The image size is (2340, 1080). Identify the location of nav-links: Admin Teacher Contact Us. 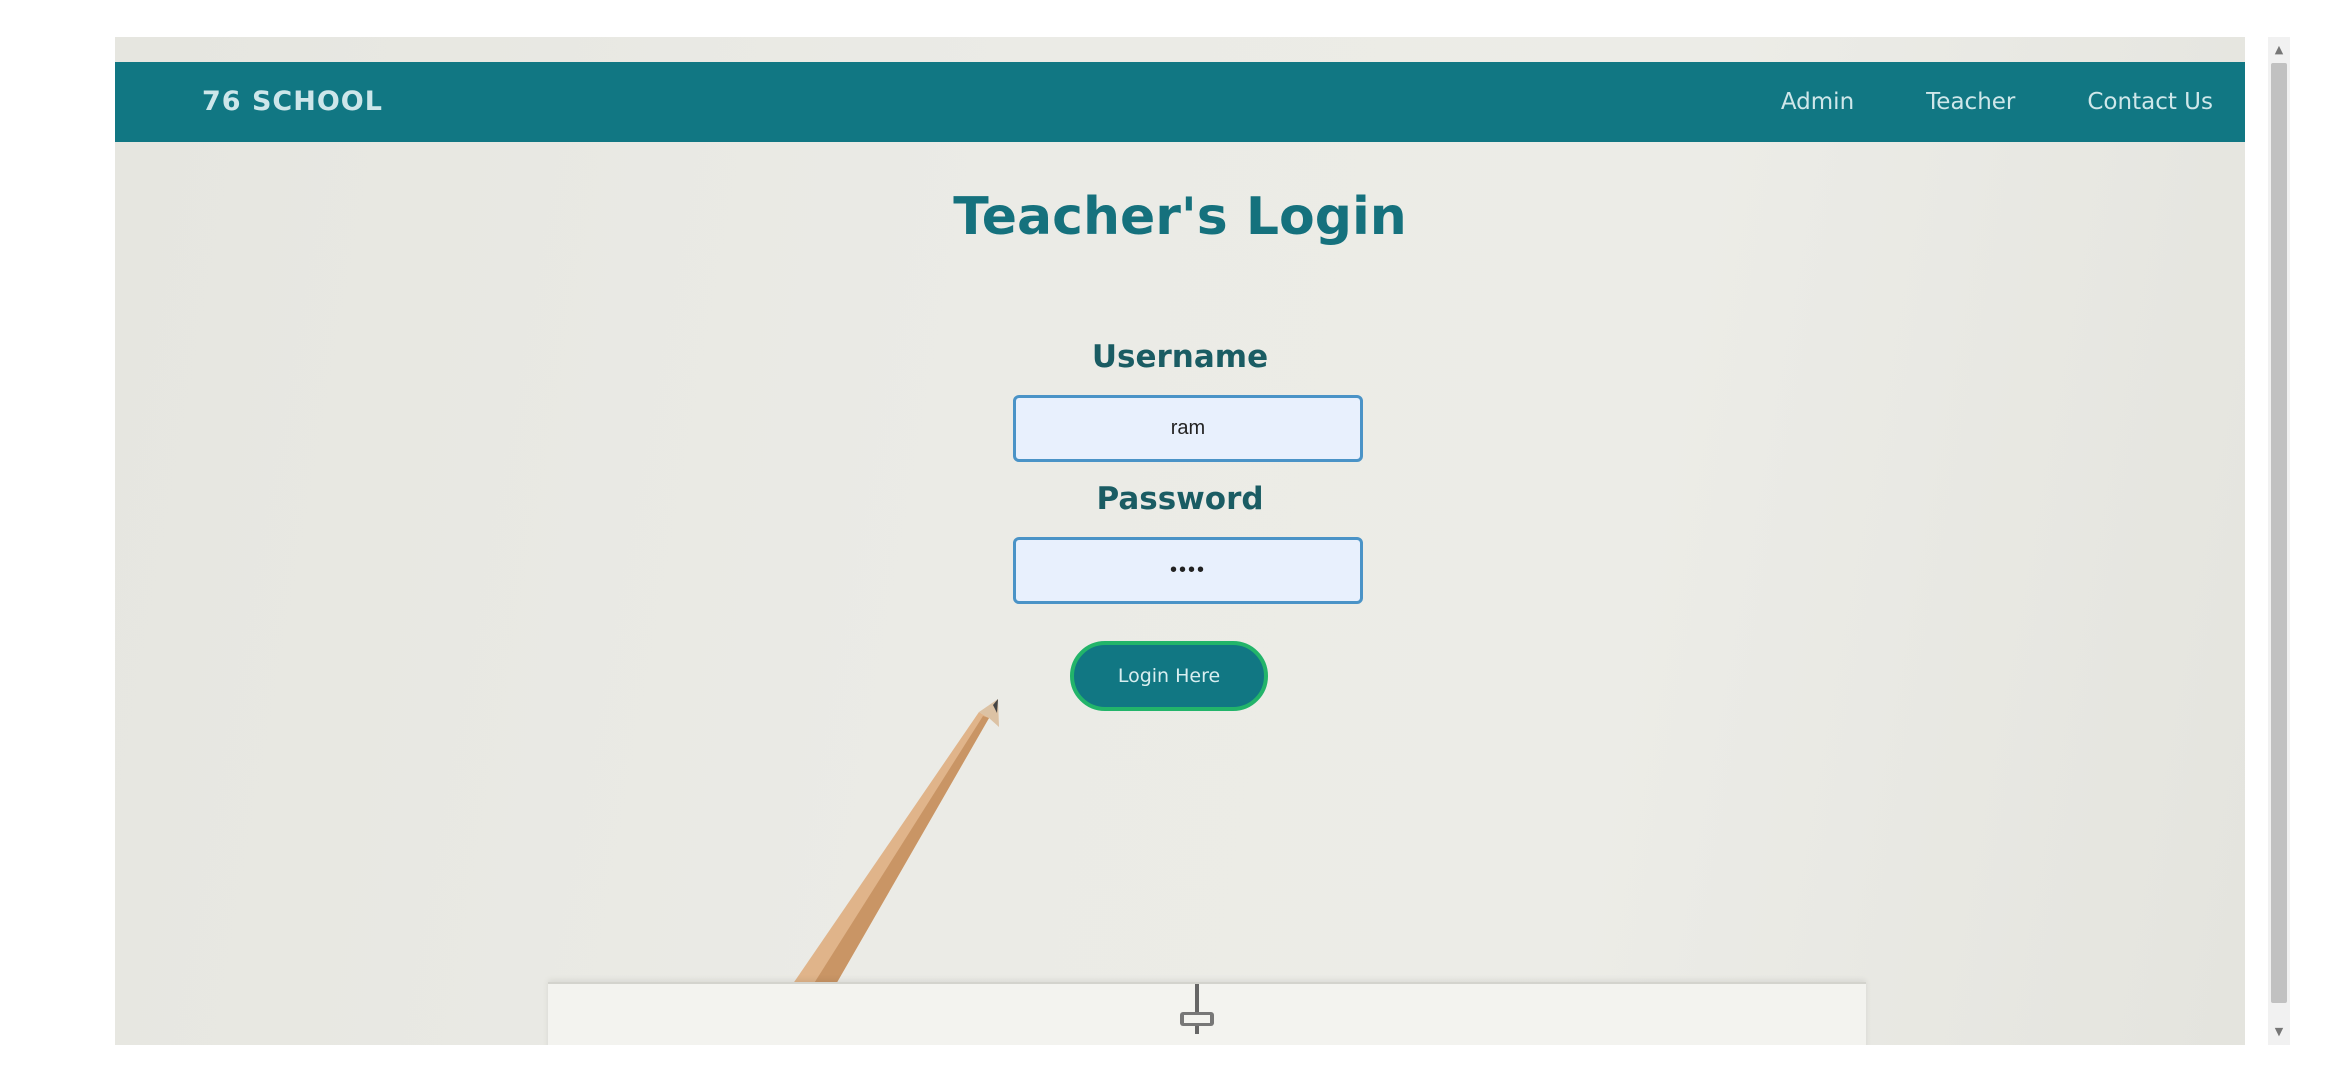
(1997, 102).